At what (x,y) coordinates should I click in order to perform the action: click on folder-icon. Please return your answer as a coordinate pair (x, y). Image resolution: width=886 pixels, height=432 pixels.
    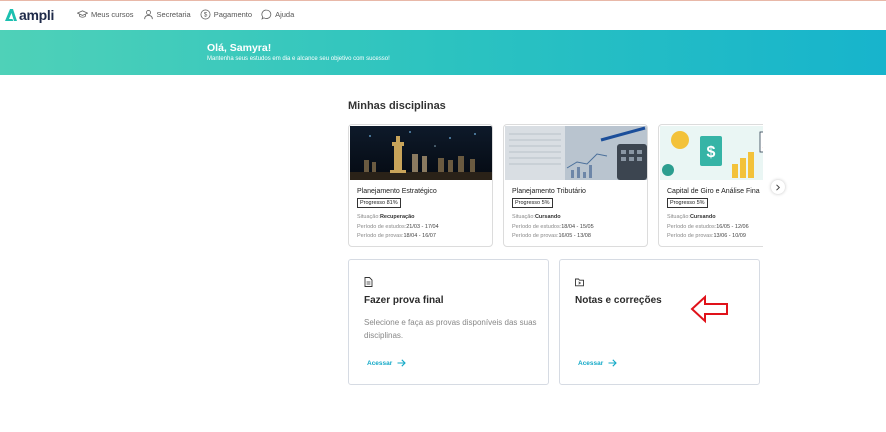
    Looking at the image, I should click on (579, 282).